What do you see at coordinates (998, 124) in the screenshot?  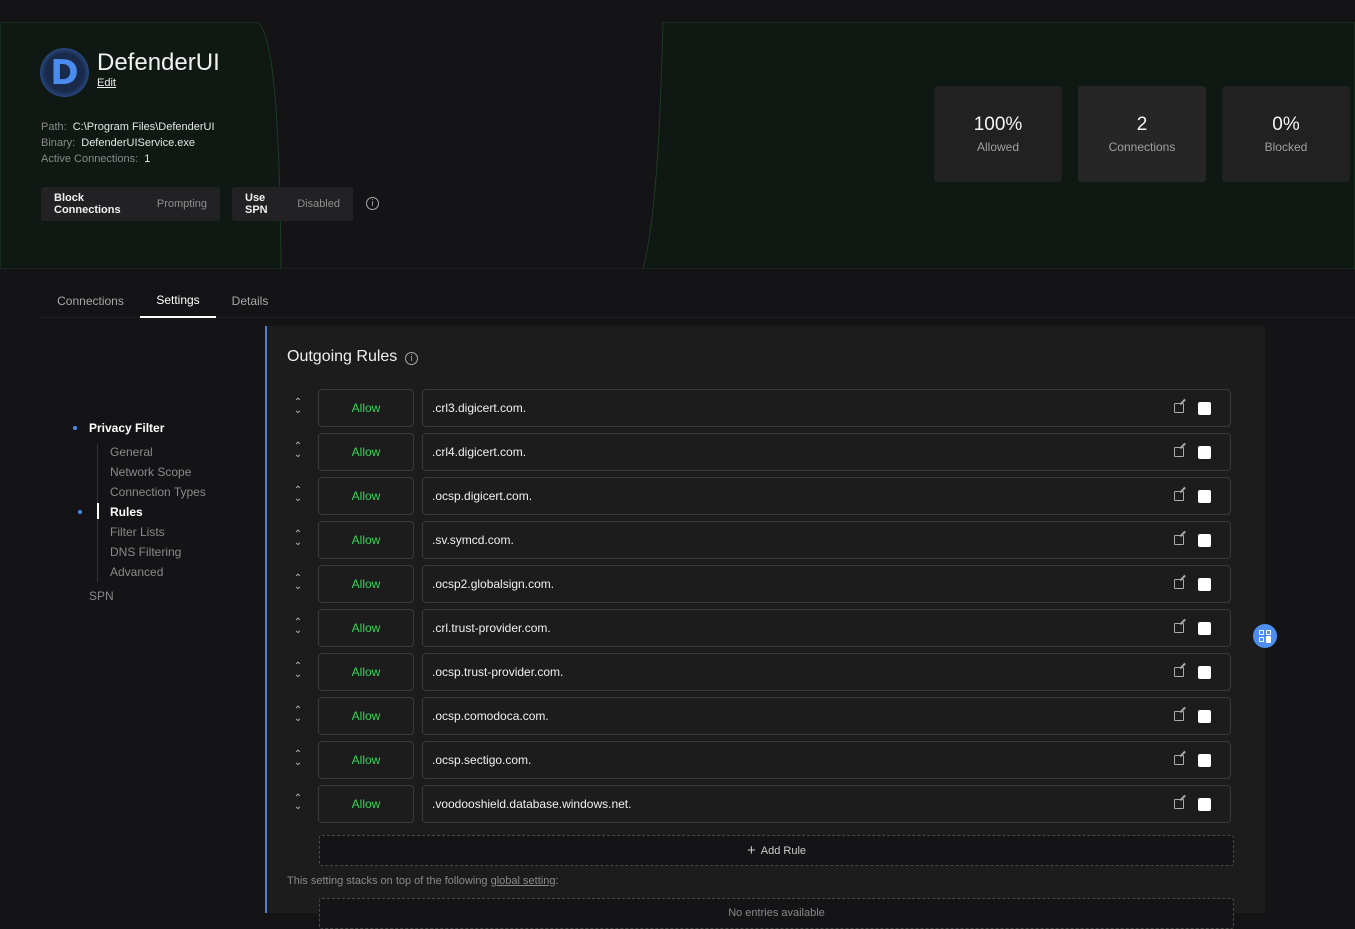 I see `stat-value: 100%` at bounding box center [998, 124].